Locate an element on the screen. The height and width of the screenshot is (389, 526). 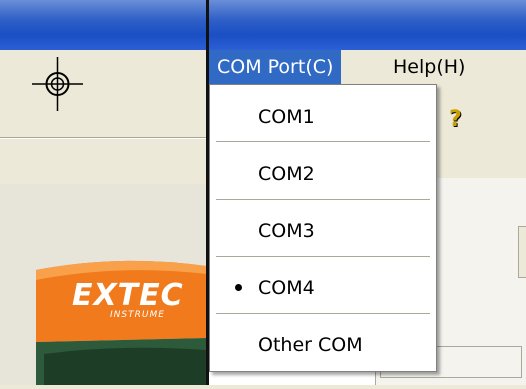
menu-item-com4: COM4 is located at coordinates (323, 288).